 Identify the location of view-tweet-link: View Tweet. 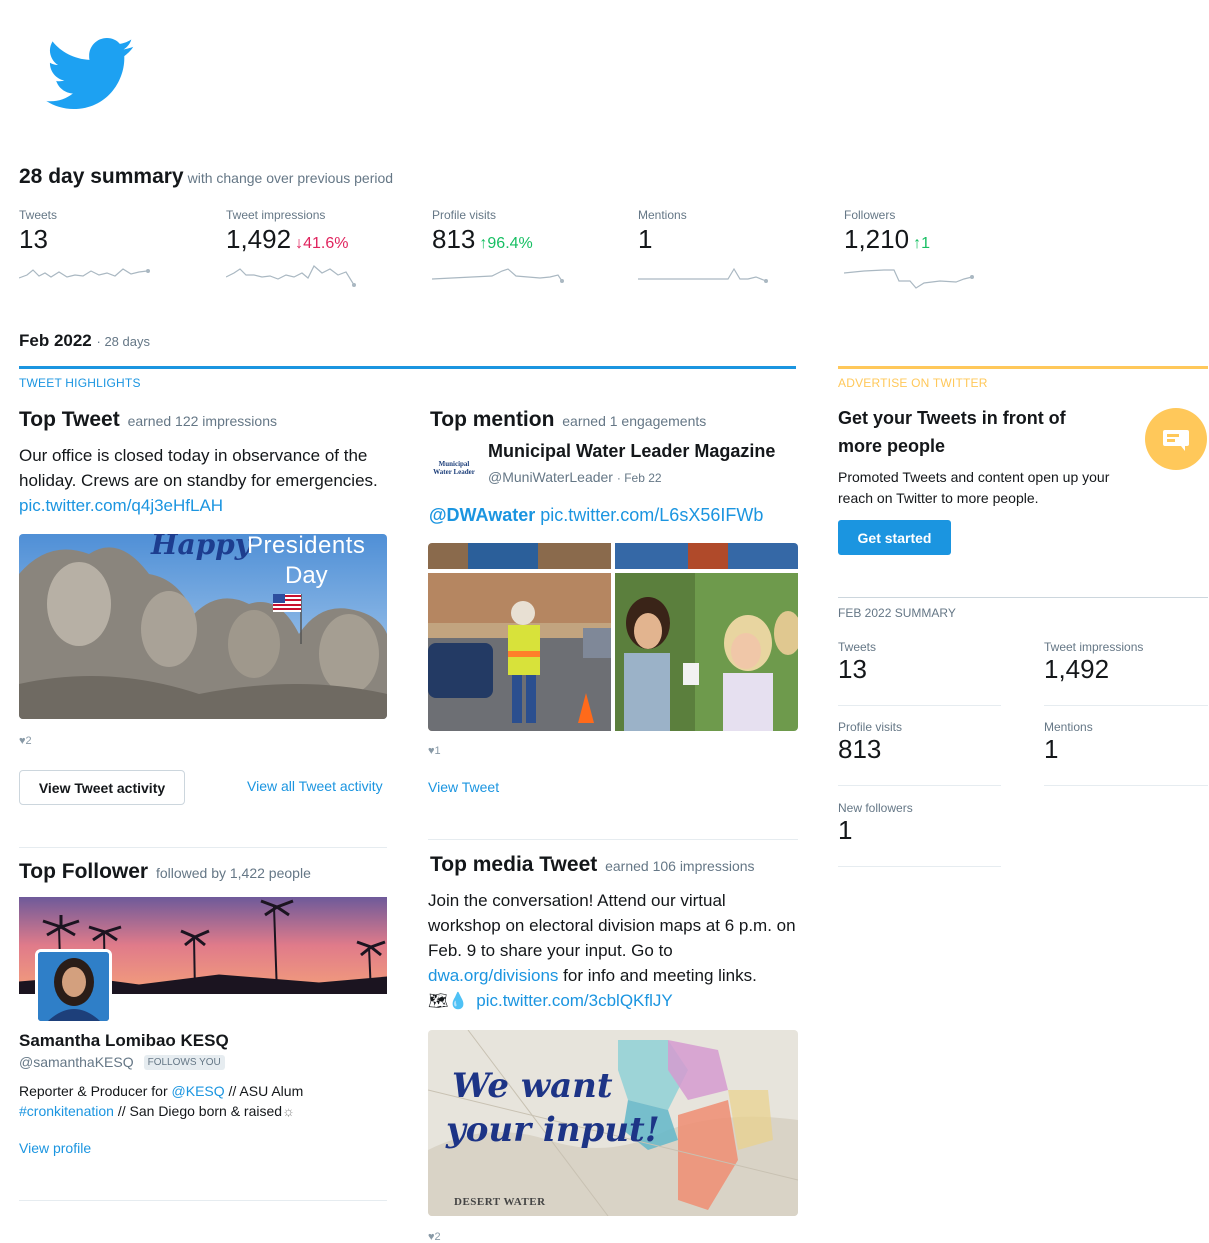
(463, 787).